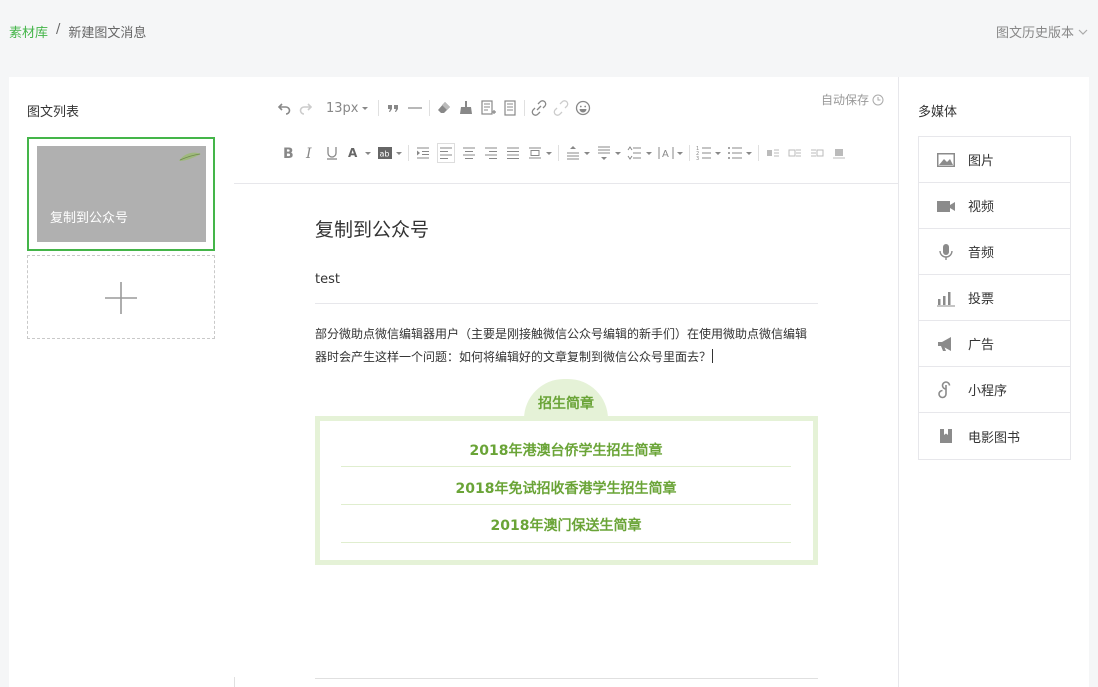 The image size is (1098, 687). I want to click on format-painter-button, so click(466, 108).